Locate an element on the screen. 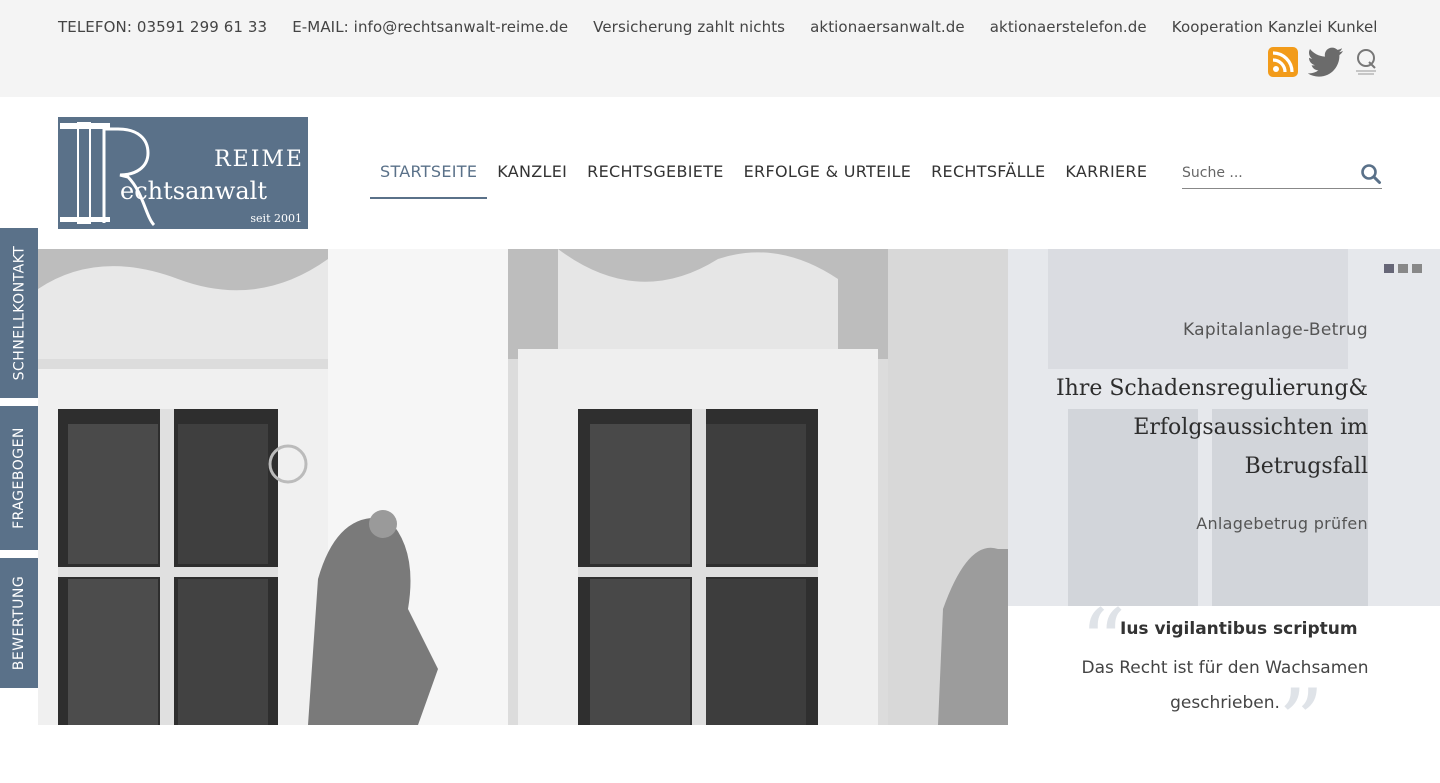  q-badge-icon is located at coordinates (1366, 62).